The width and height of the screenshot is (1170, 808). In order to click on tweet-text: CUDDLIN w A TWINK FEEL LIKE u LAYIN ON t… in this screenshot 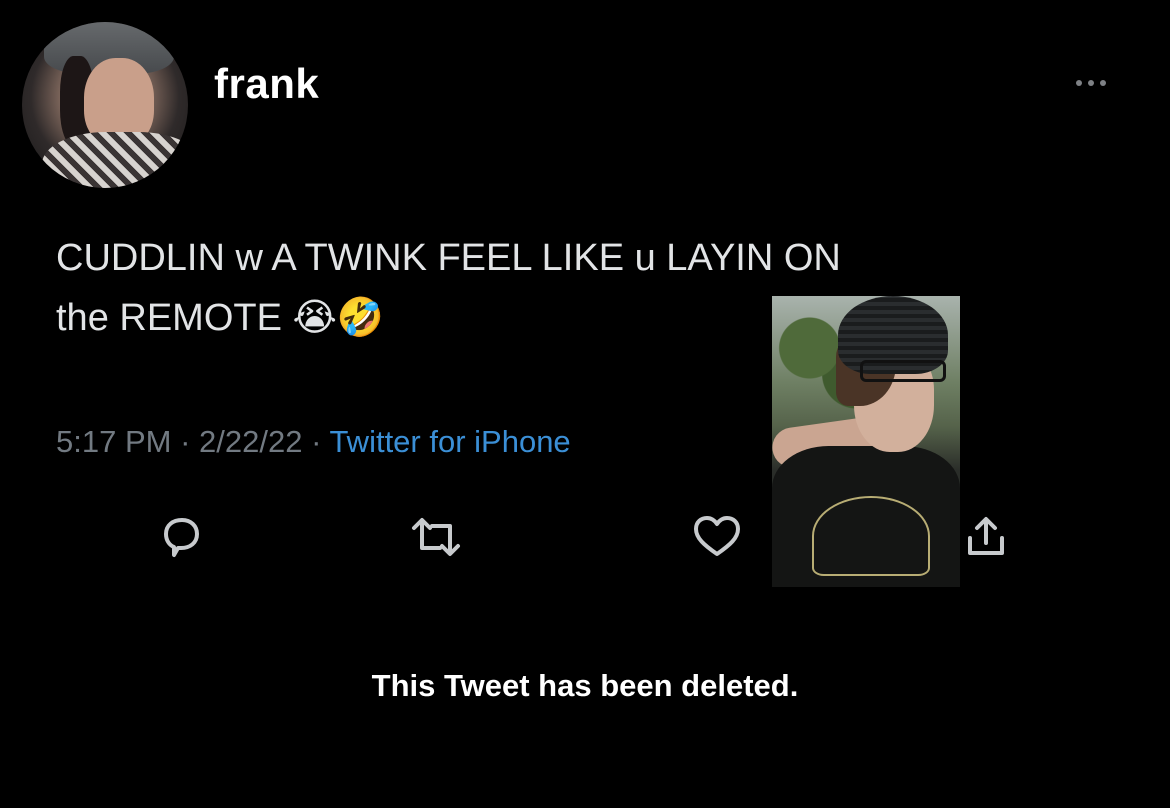, I will do `click(448, 288)`.